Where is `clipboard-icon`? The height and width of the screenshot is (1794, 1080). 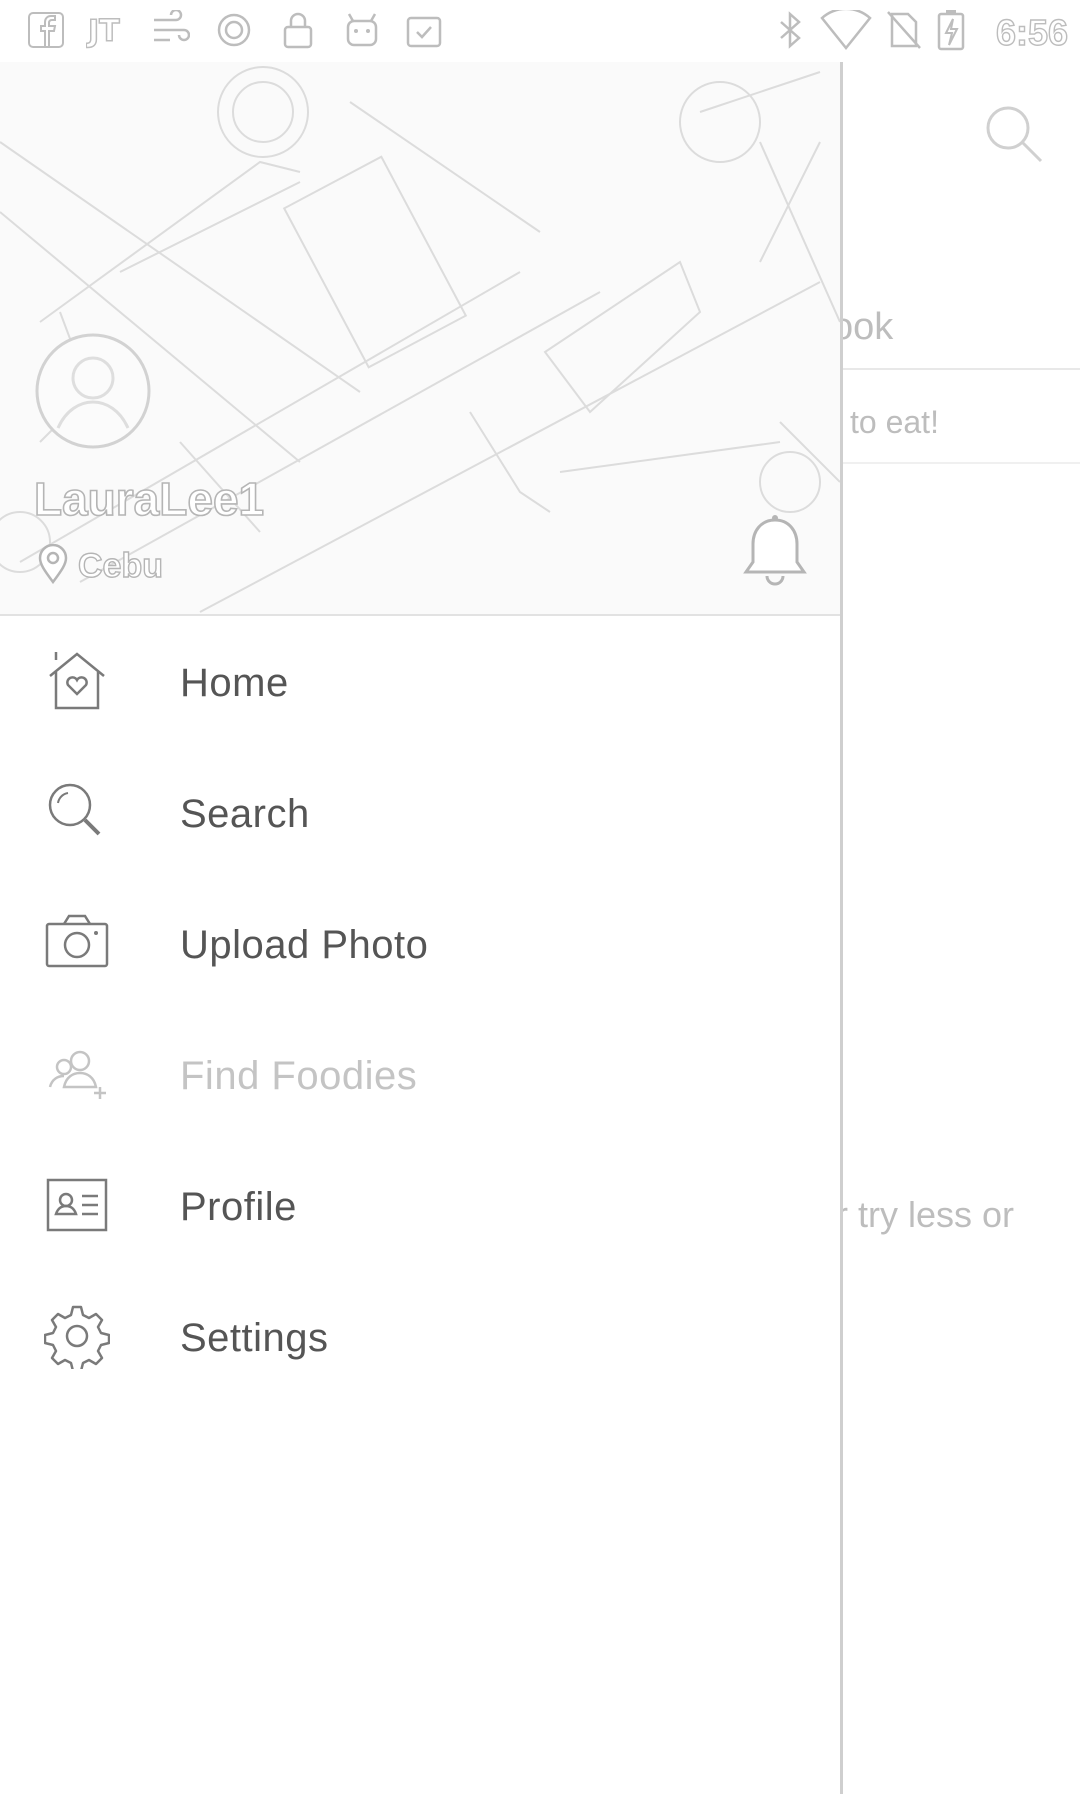 clipboard-icon is located at coordinates (424, 30).